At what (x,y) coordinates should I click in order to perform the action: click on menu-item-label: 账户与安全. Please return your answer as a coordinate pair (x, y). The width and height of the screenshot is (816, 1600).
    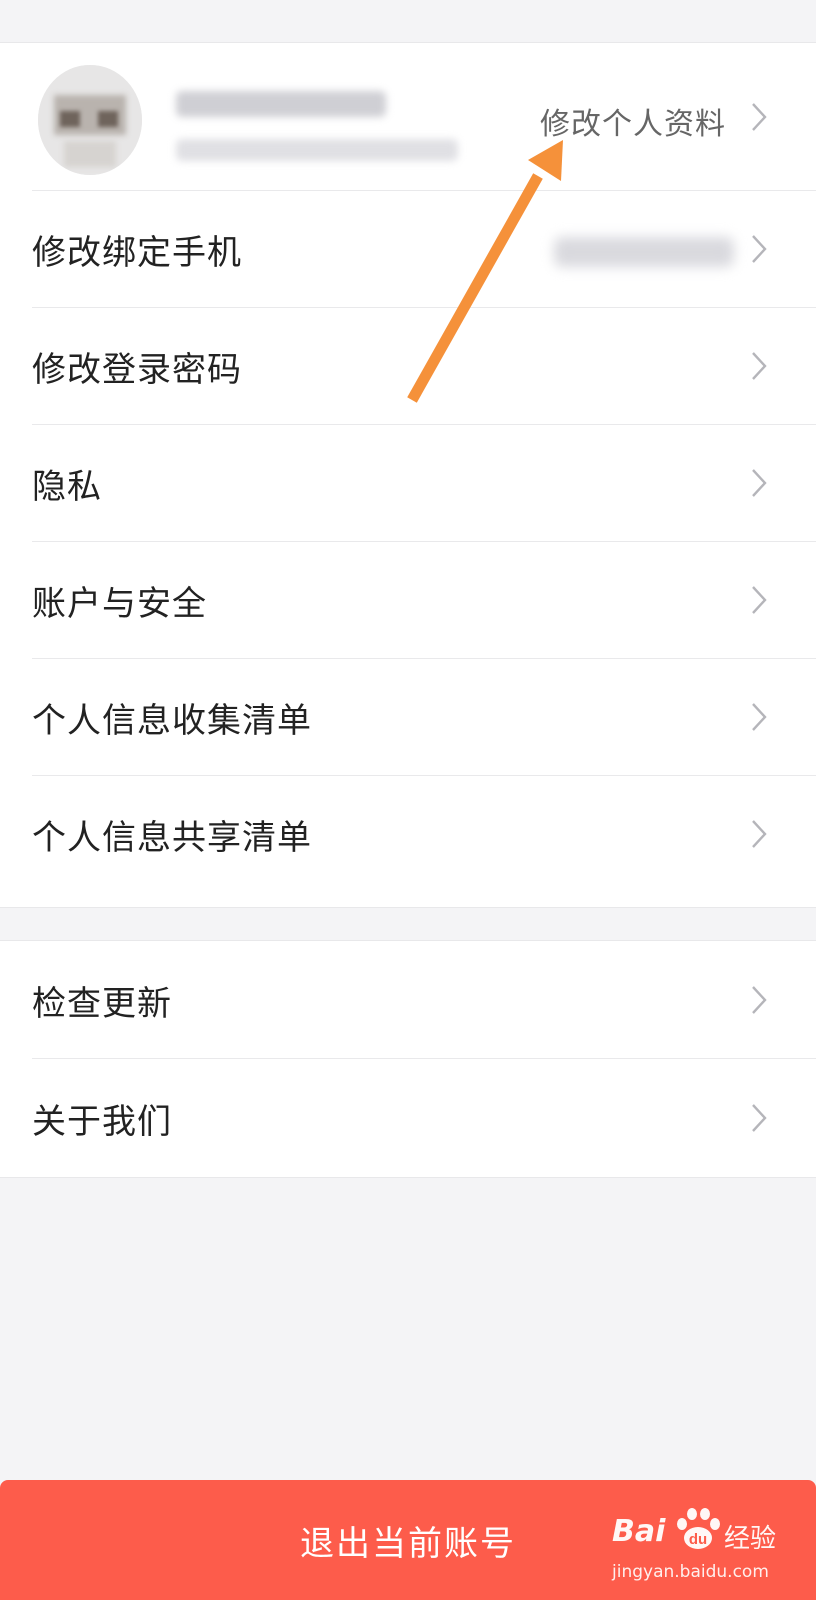
    Looking at the image, I should click on (119, 604).